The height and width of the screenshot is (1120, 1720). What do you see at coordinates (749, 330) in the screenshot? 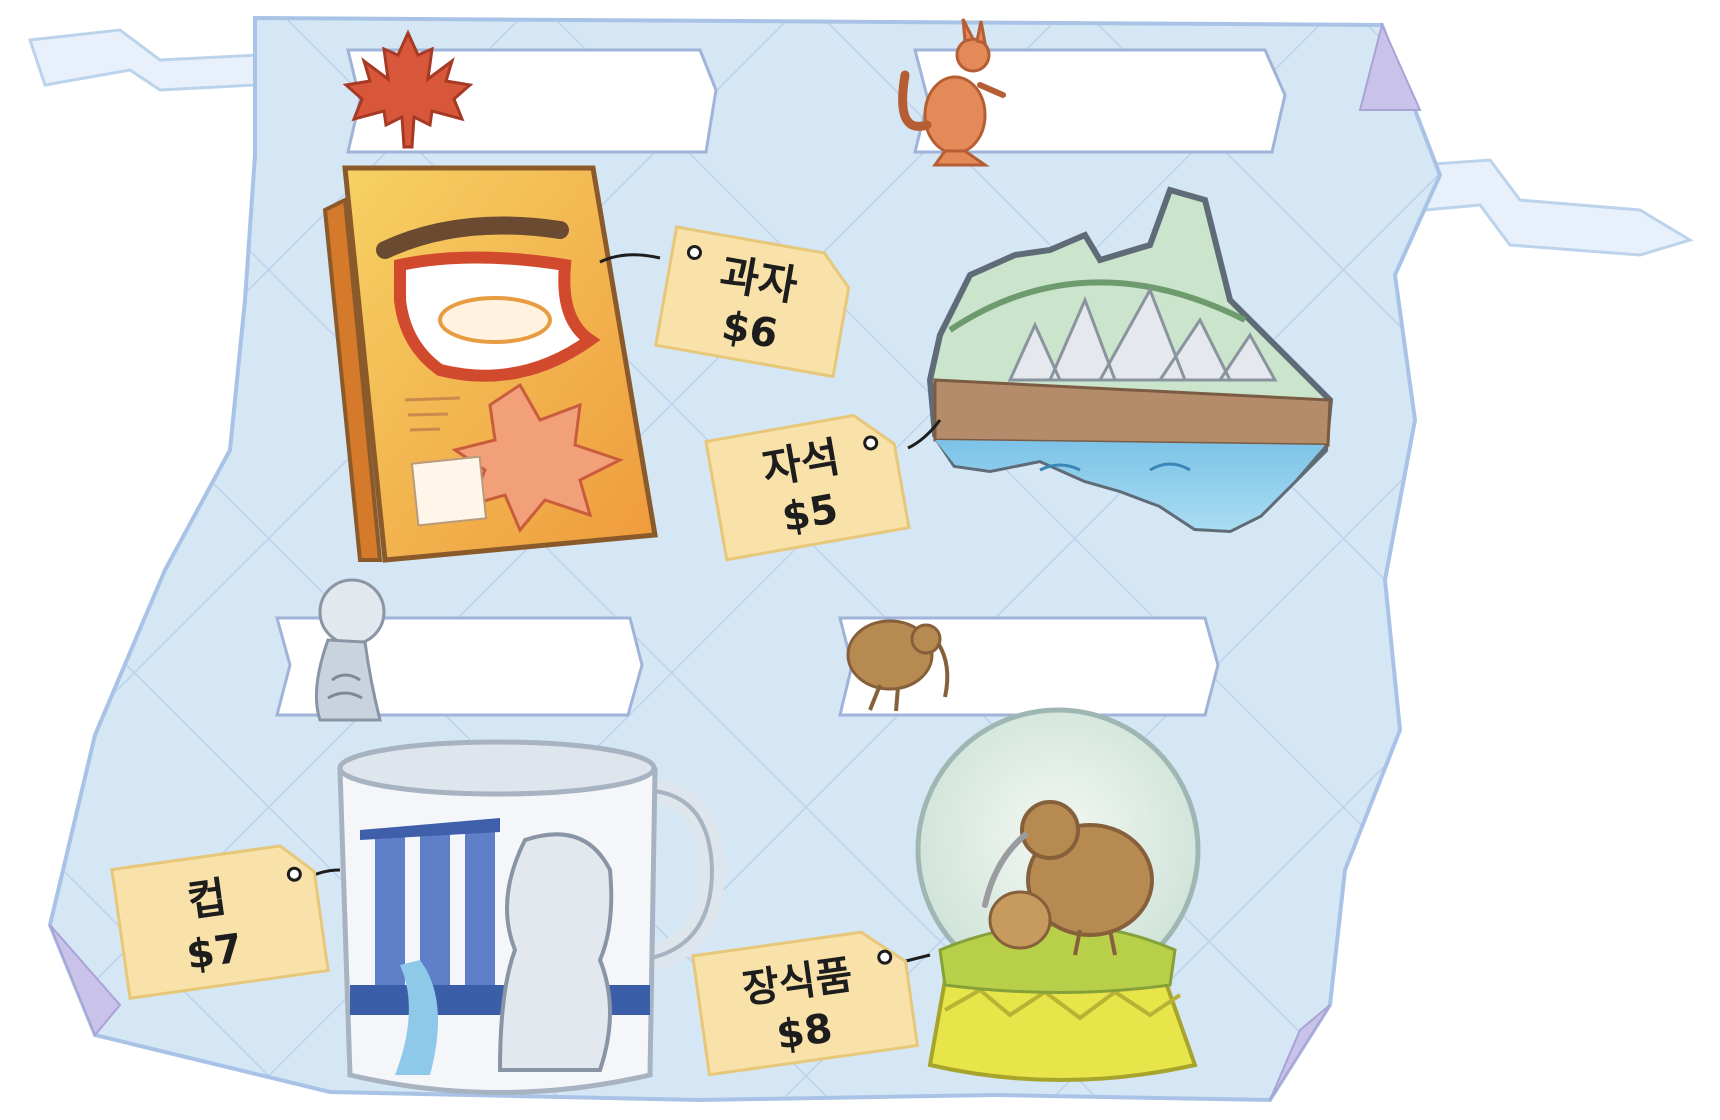
I see `tag-cookie-price: $6` at bounding box center [749, 330].